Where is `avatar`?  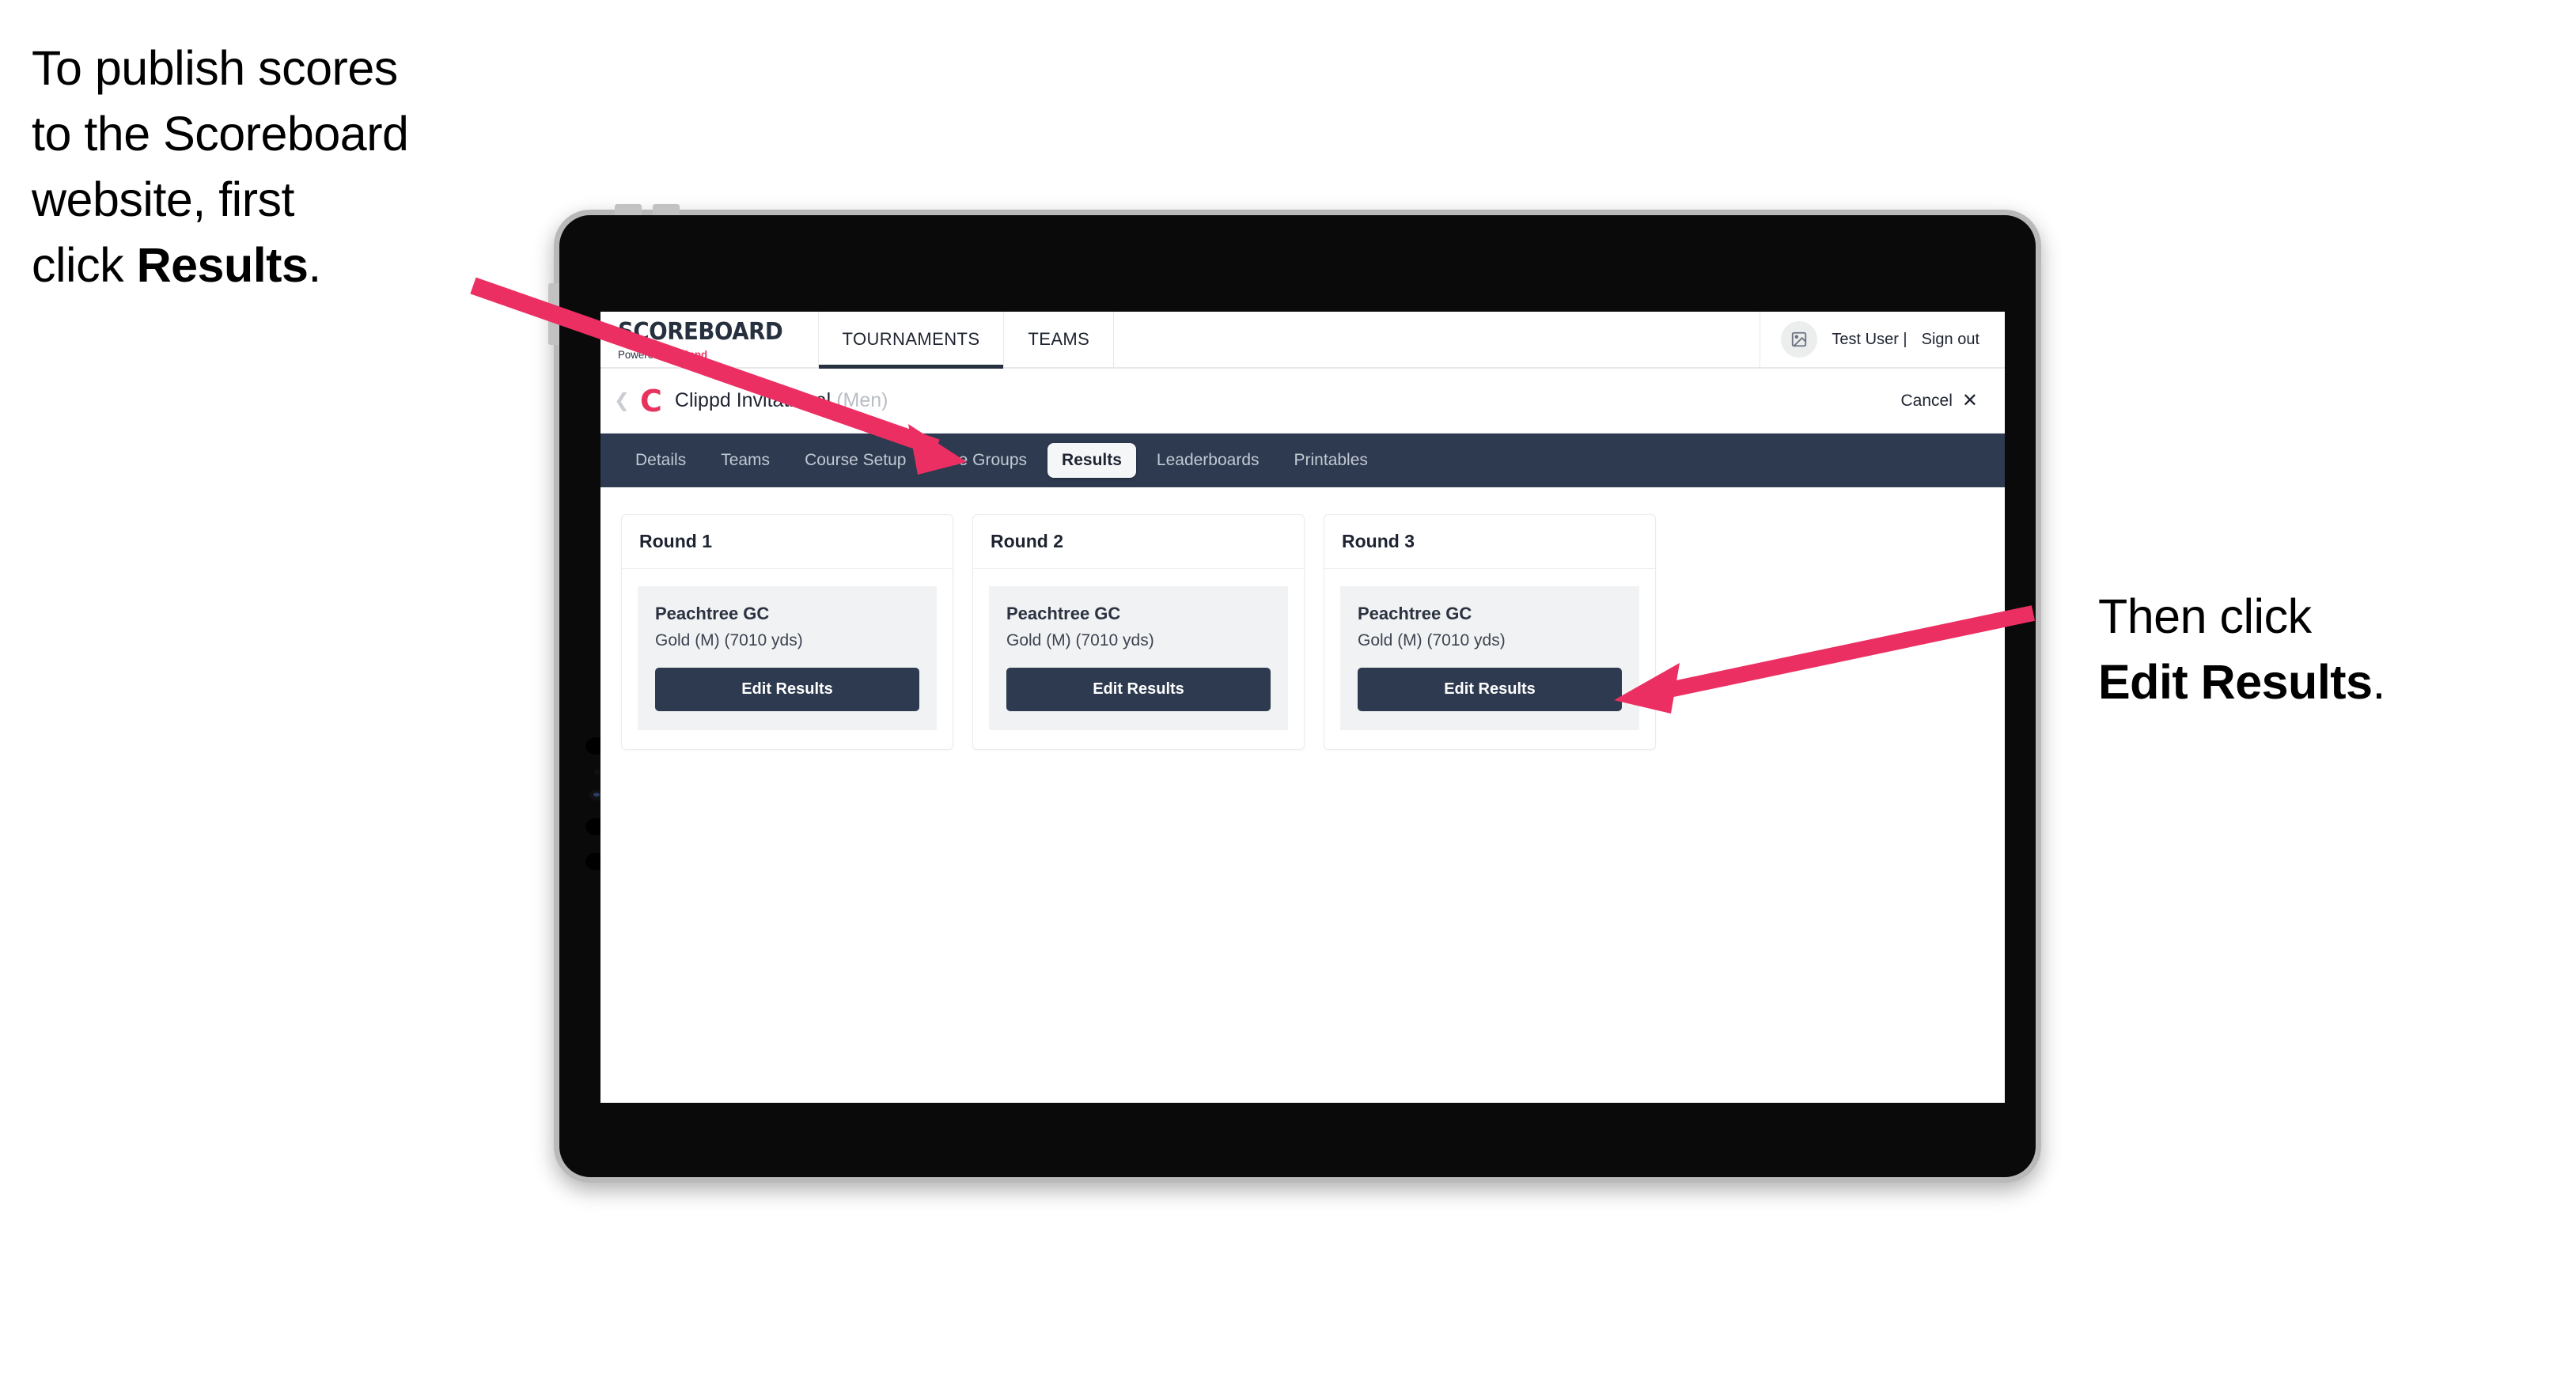
avatar is located at coordinates (1799, 340).